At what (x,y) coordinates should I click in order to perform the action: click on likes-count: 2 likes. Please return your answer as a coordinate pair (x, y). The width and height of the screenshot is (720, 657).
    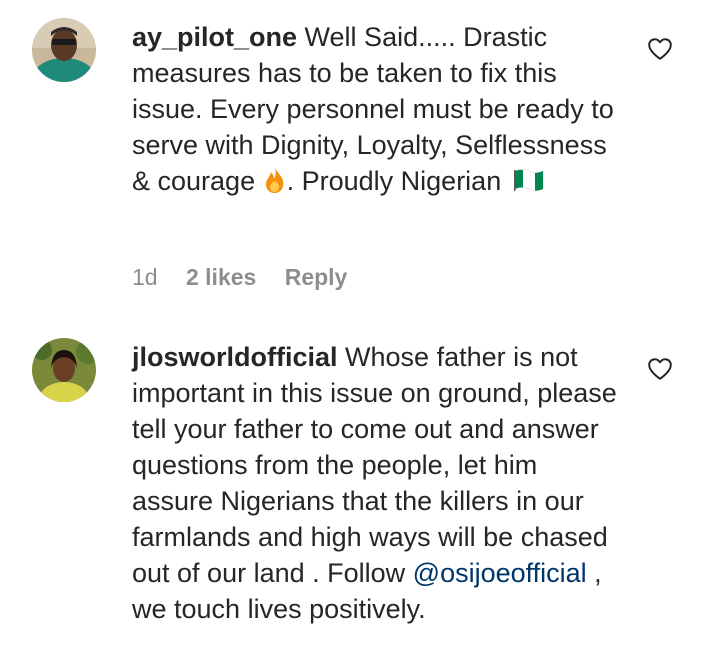
    Looking at the image, I should click on (221, 277).